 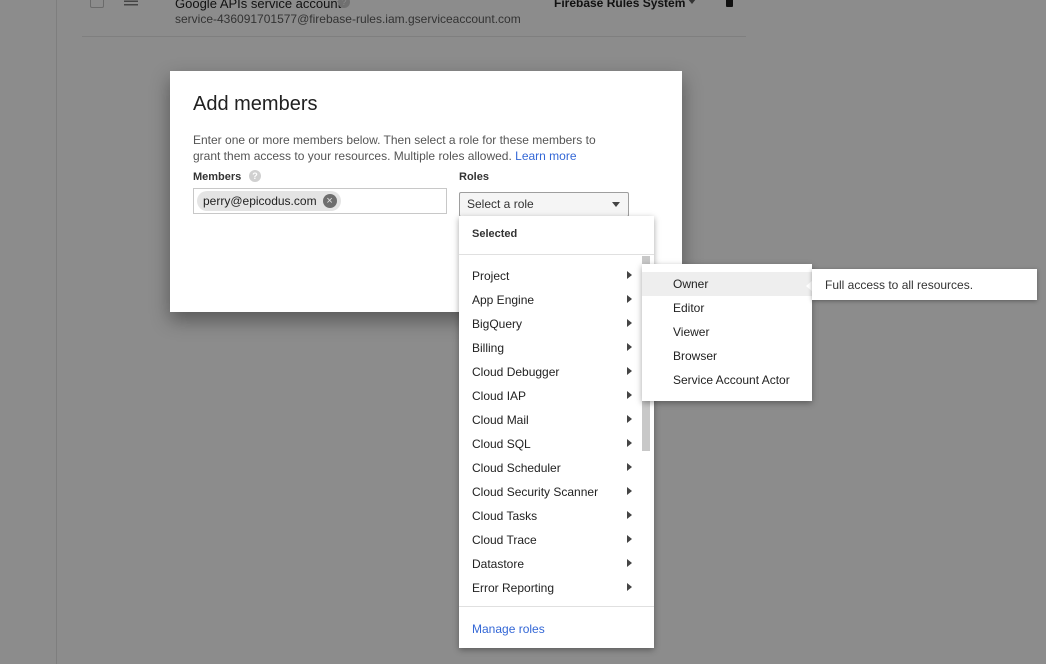 I want to click on menu-item-label: Cloud Trace, so click(x=504, y=540).